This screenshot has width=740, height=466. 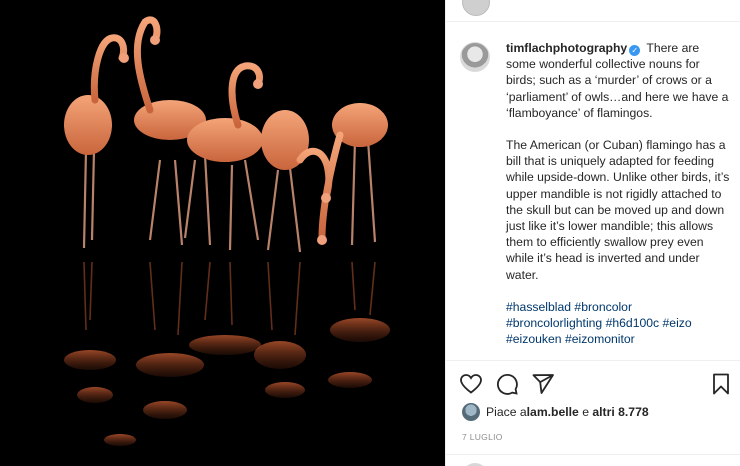 I want to click on author-username: timflachphotography, so click(x=566, y=48).